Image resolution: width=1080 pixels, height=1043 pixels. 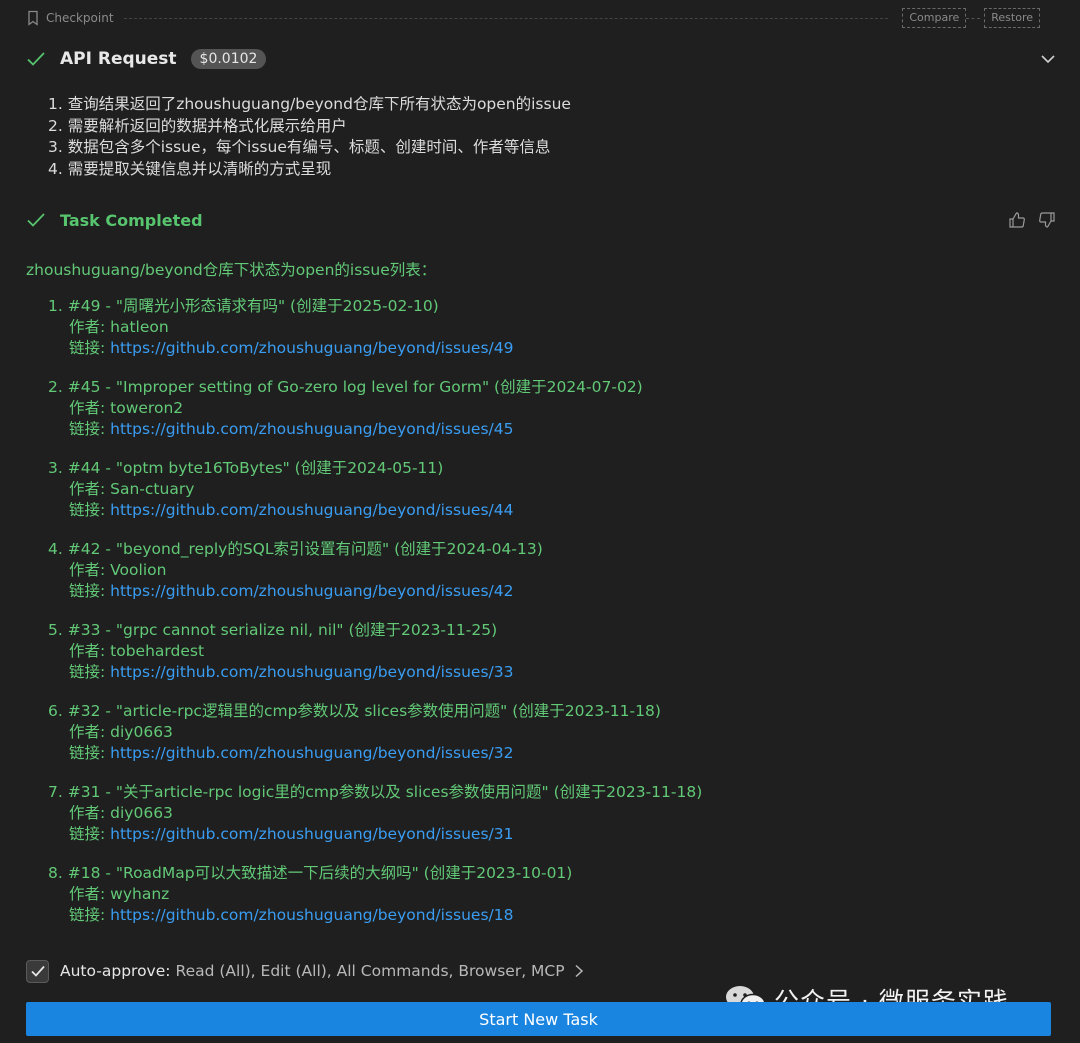 What do you see at coordinates (197, 125) in the screenshot?
I see `list-item: 2. 需要解析返回的数据并格式化展示给用户` at bounding box center [197, 125].